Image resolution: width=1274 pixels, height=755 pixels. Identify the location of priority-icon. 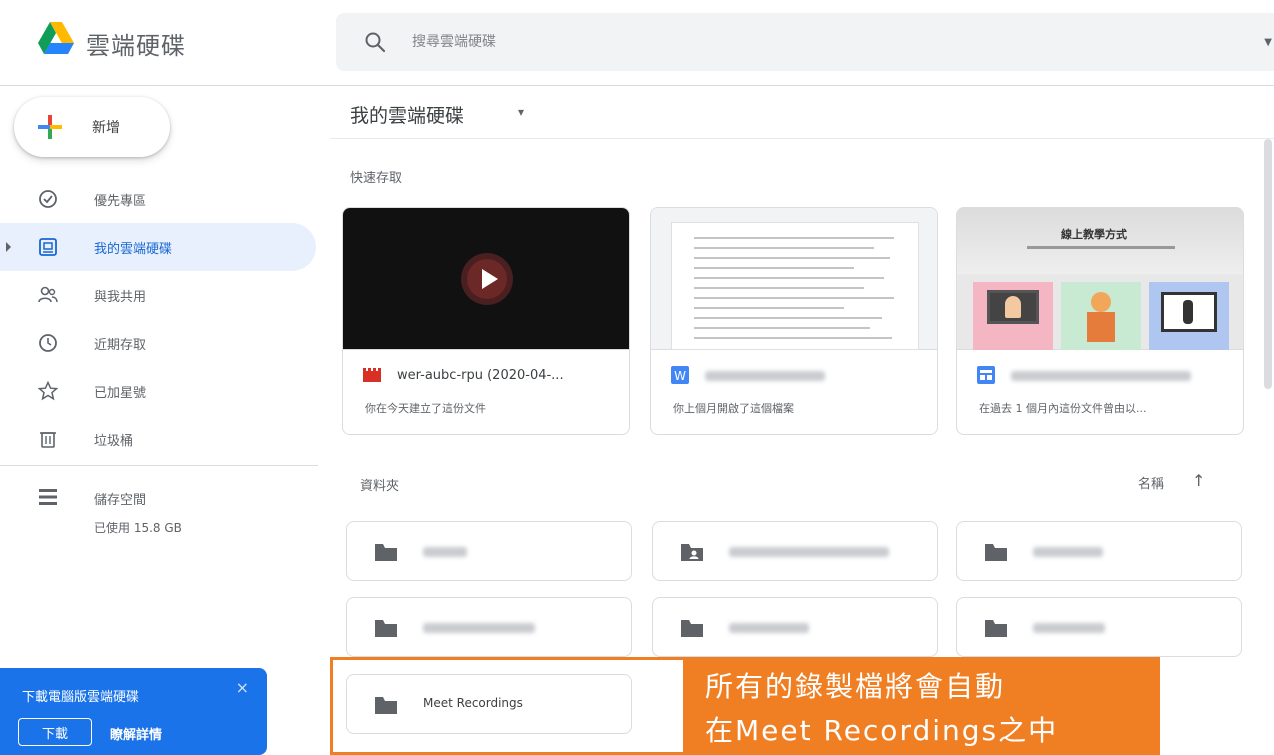
(48, 199).